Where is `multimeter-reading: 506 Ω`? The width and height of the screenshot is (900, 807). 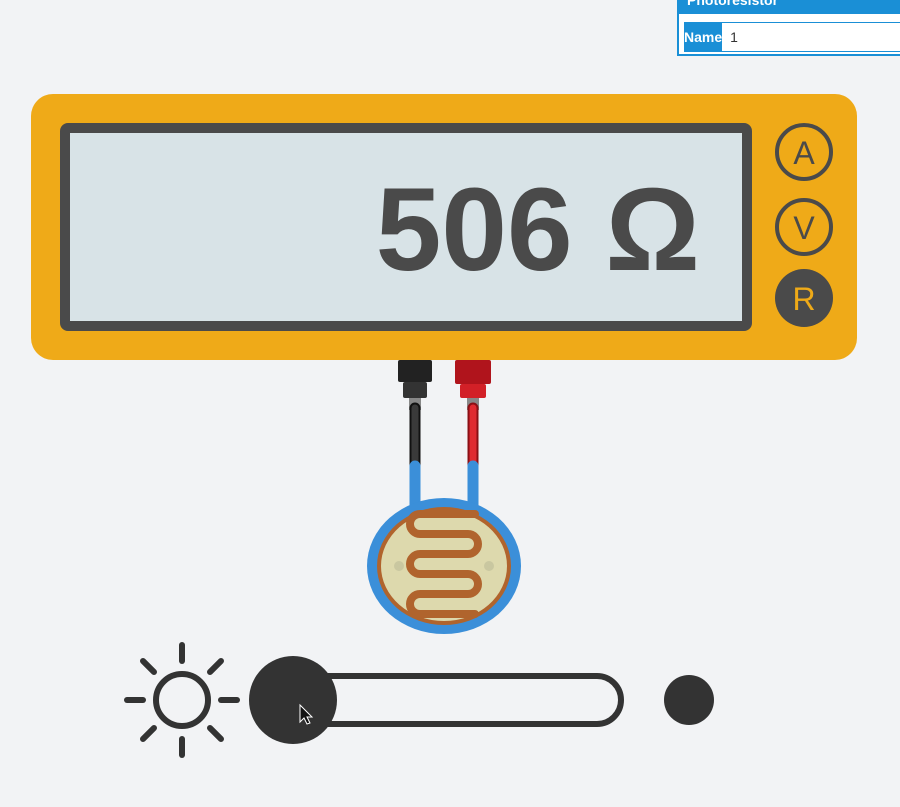 multimeter-reading: 506 Ω is located at coordinates (538, 230).